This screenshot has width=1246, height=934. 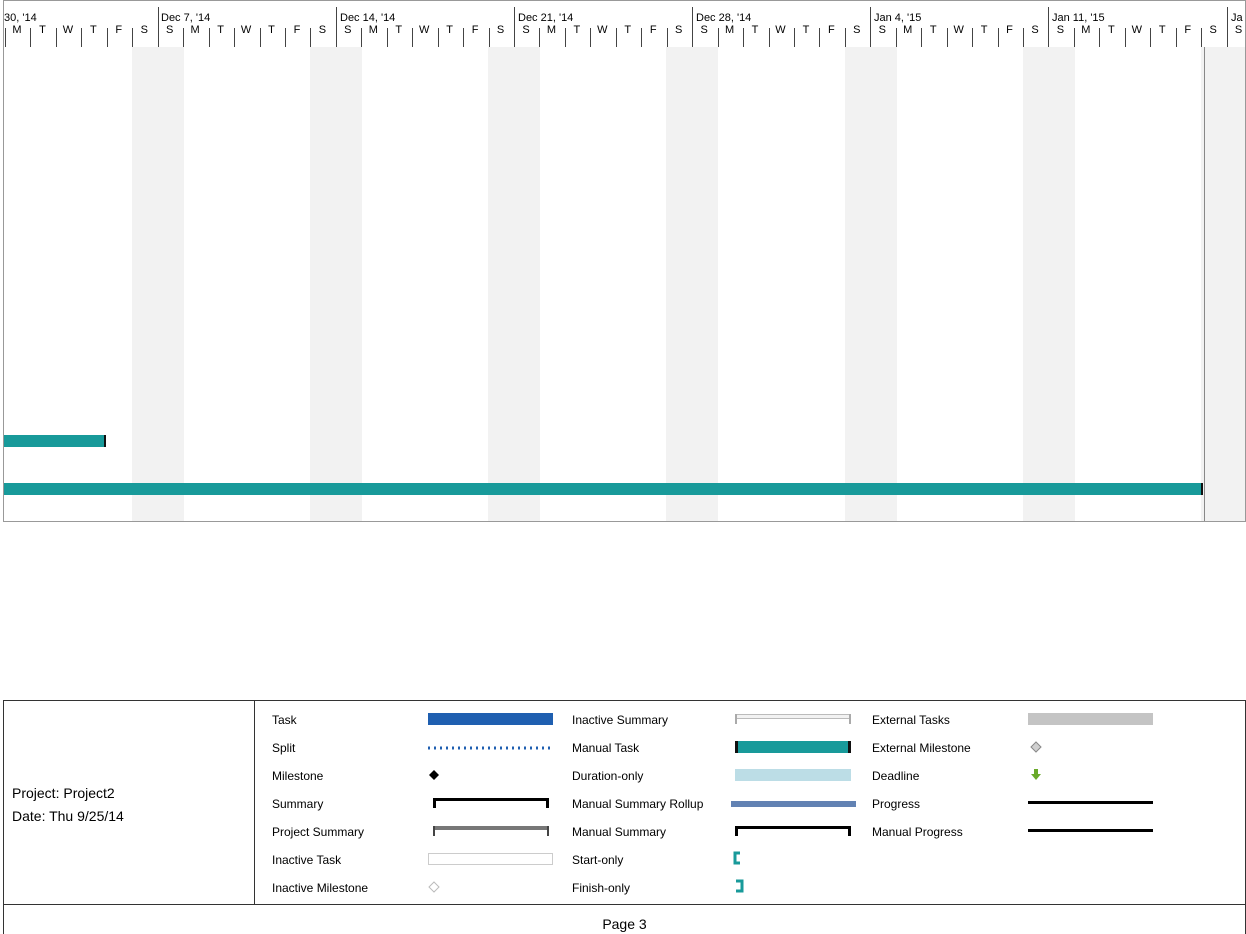 I want to click on legend-label-inactive-task: Inactive Task, so click(x=307, y=860).